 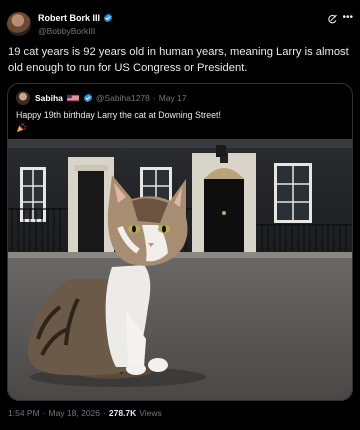 What do you see at coordinates (150, 413) in the screenshot?
I see `views-label: Views` at bounding box center [150, 413].